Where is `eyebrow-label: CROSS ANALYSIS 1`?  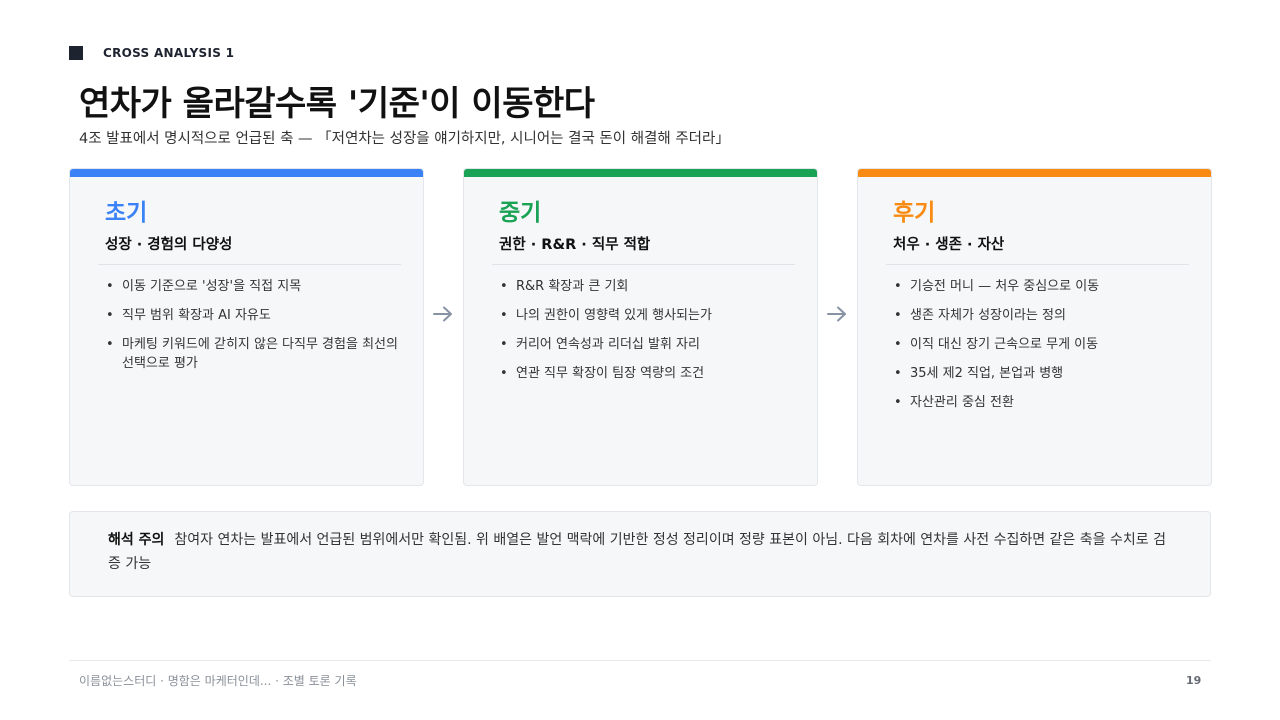
eyebrow-label: CROSS ANALYSIS 1 is located at coordinates (169, 53).